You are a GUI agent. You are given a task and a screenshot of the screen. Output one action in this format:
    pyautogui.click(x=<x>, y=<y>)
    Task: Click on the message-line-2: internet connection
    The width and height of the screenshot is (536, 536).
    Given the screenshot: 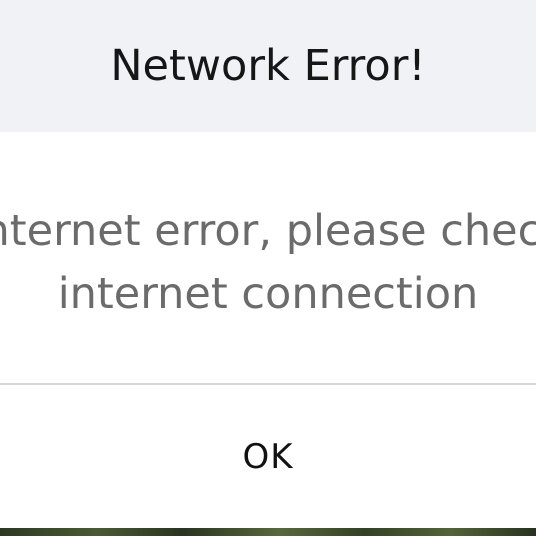 What is the action you would take?
    pyautogui.click(x=268, y=294)
    